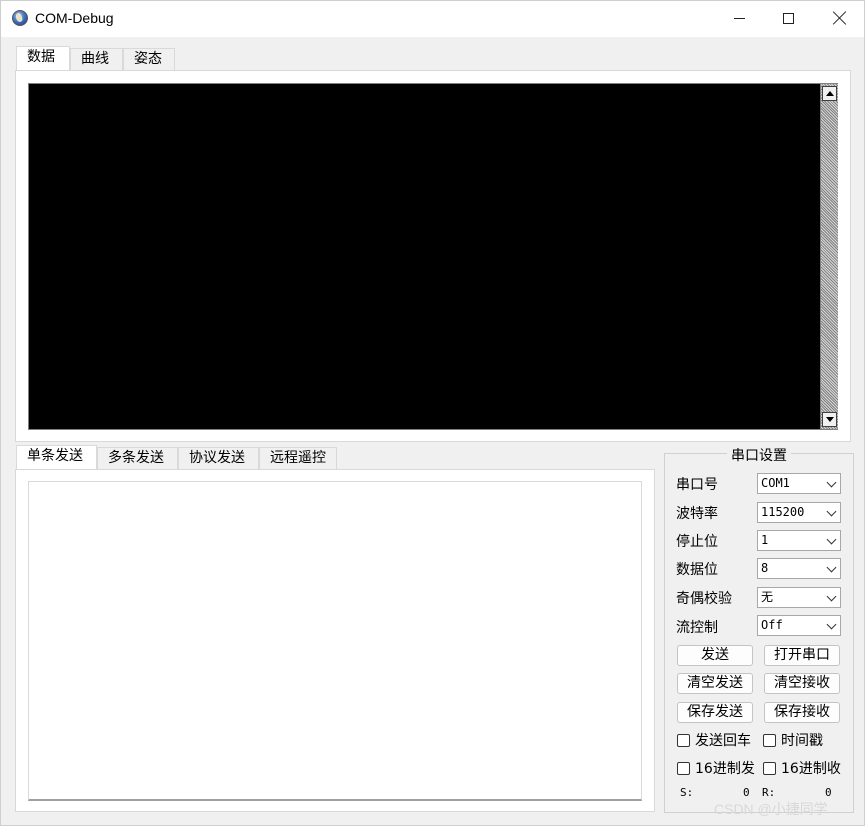  Describe the element at coordinates (74, 18) in the screenshot. I see `window-title: COM-Debug` at that location.